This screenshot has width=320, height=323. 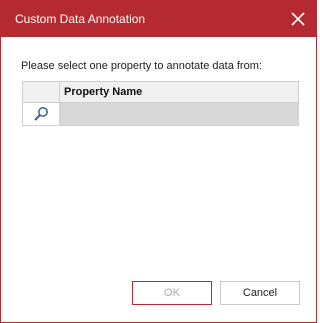 I want to click on close-icon, so click(x=298, y=19).